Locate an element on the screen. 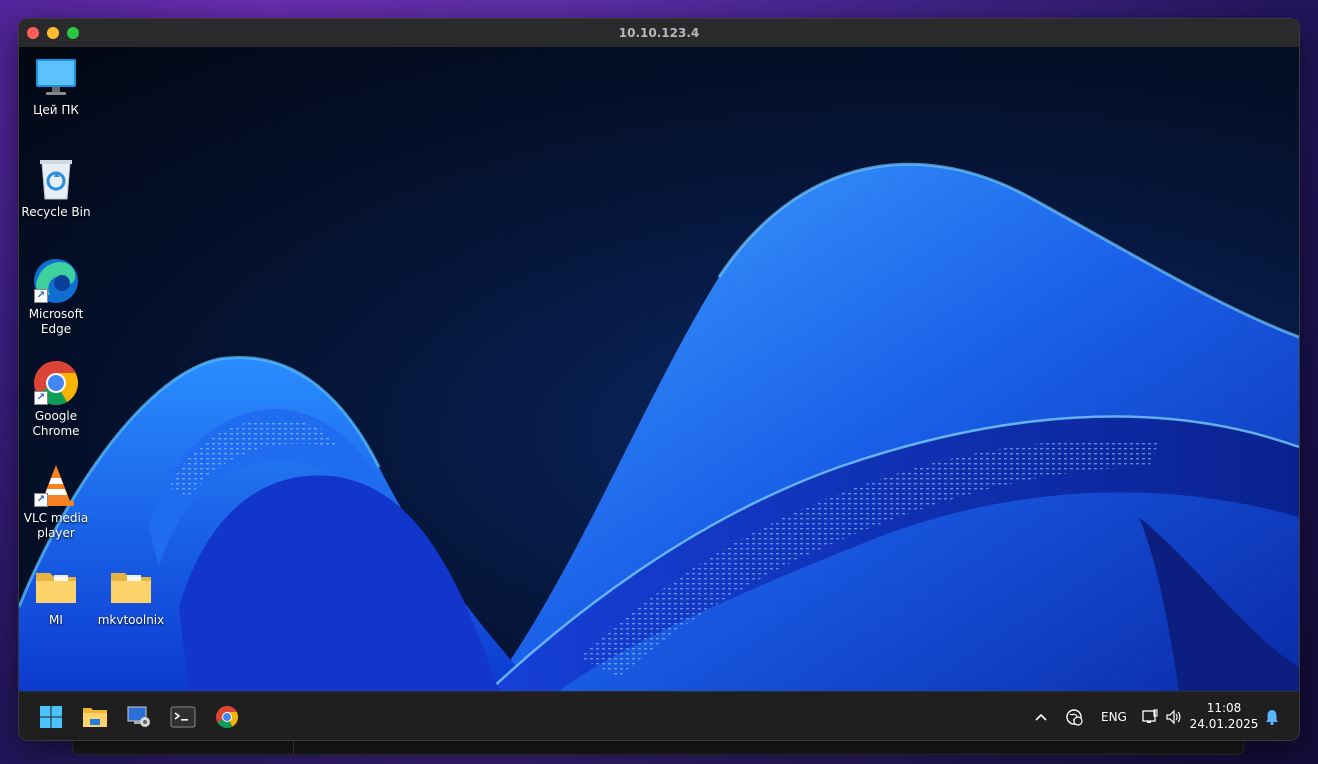 The height and width of the screenshot is (764, 1318). file-explorer-icon is located at coordinates (95, 717).